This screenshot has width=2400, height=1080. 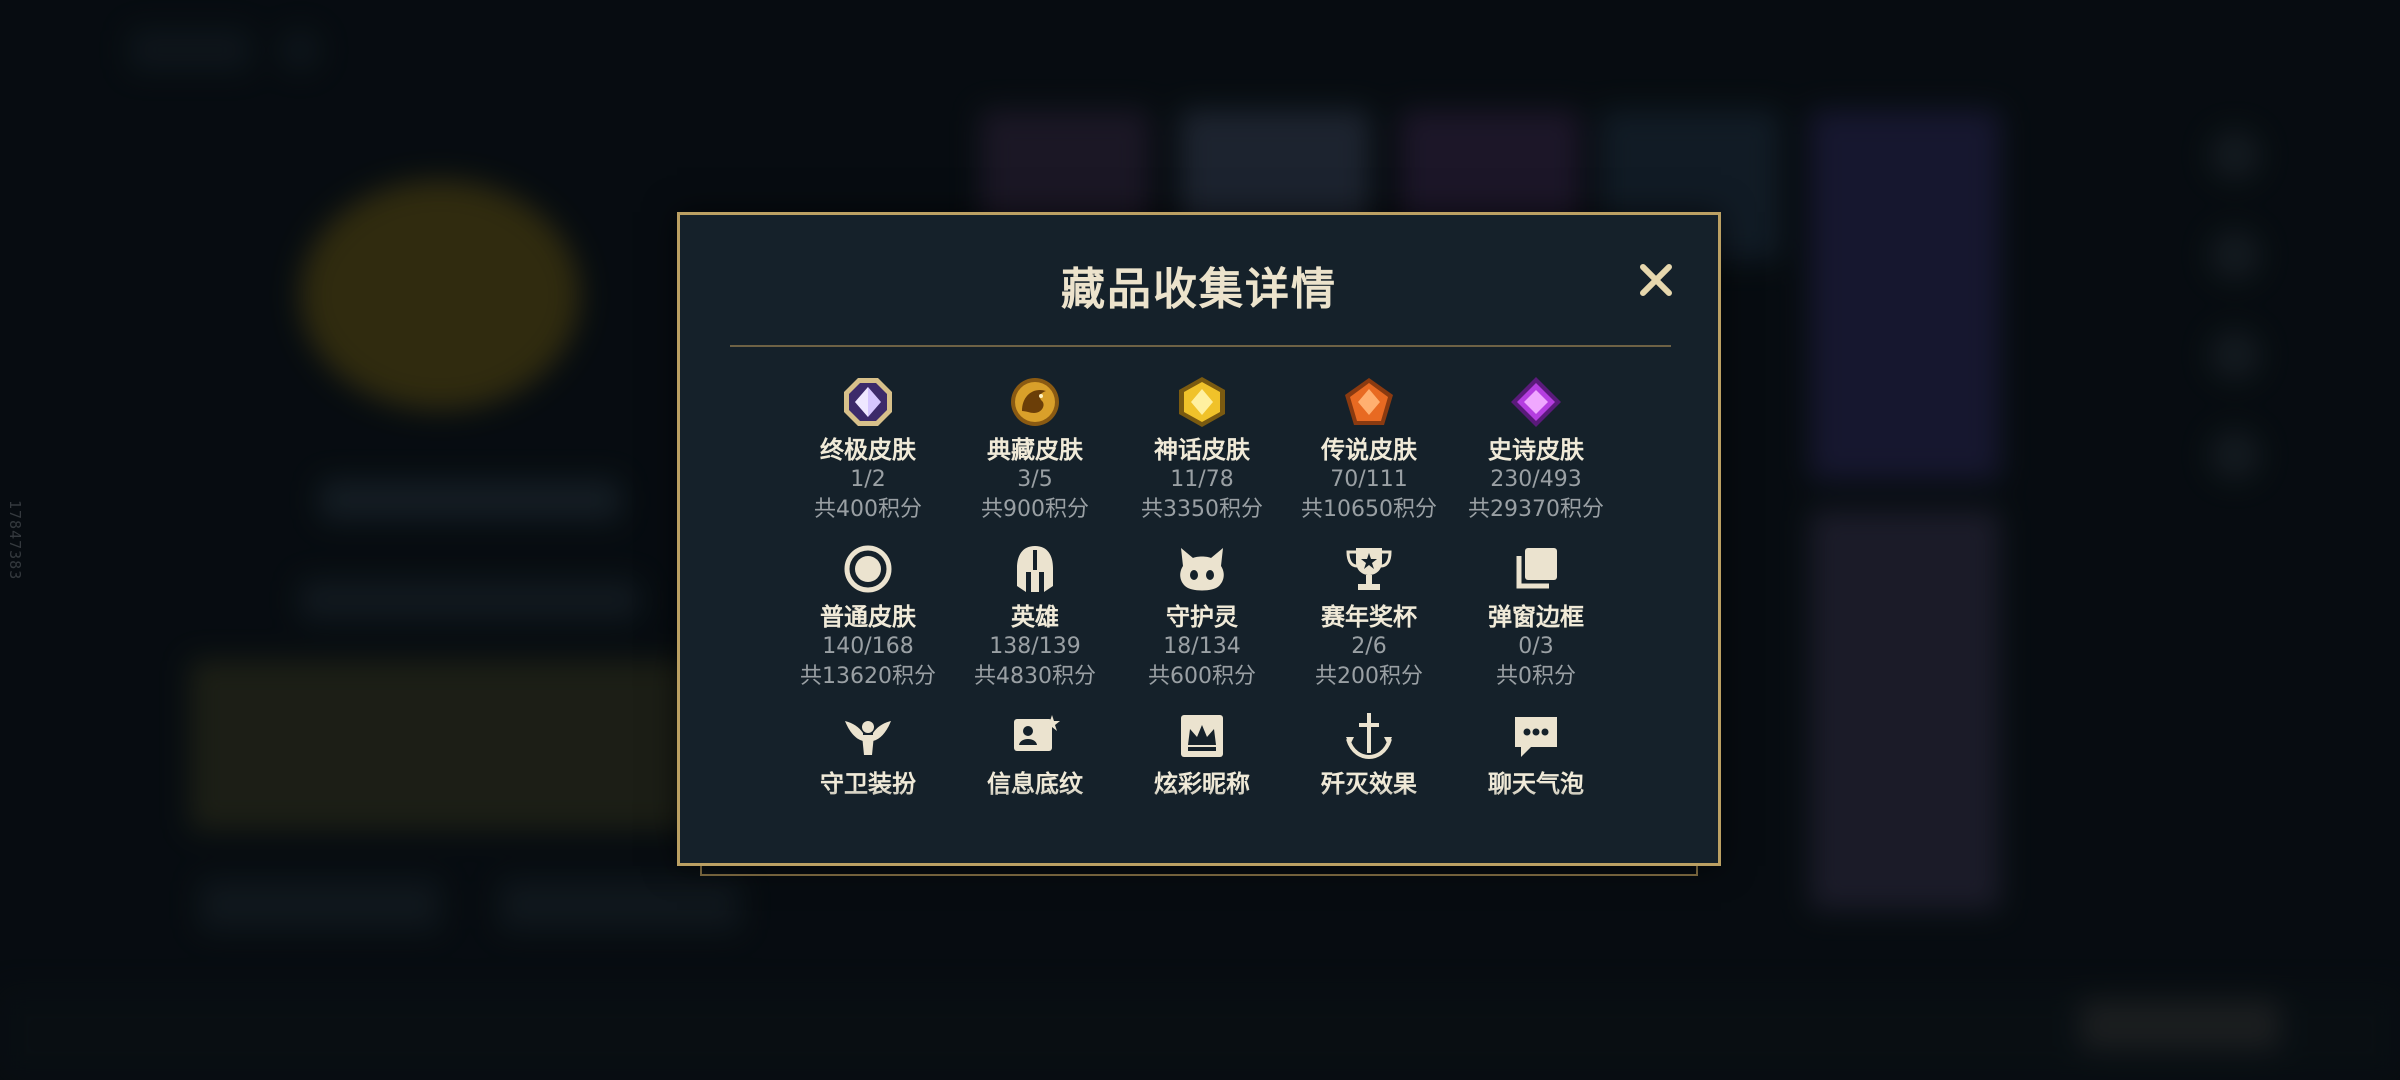 I want to click on collection-item: 信息底纹, so click(x=1035, y=754).